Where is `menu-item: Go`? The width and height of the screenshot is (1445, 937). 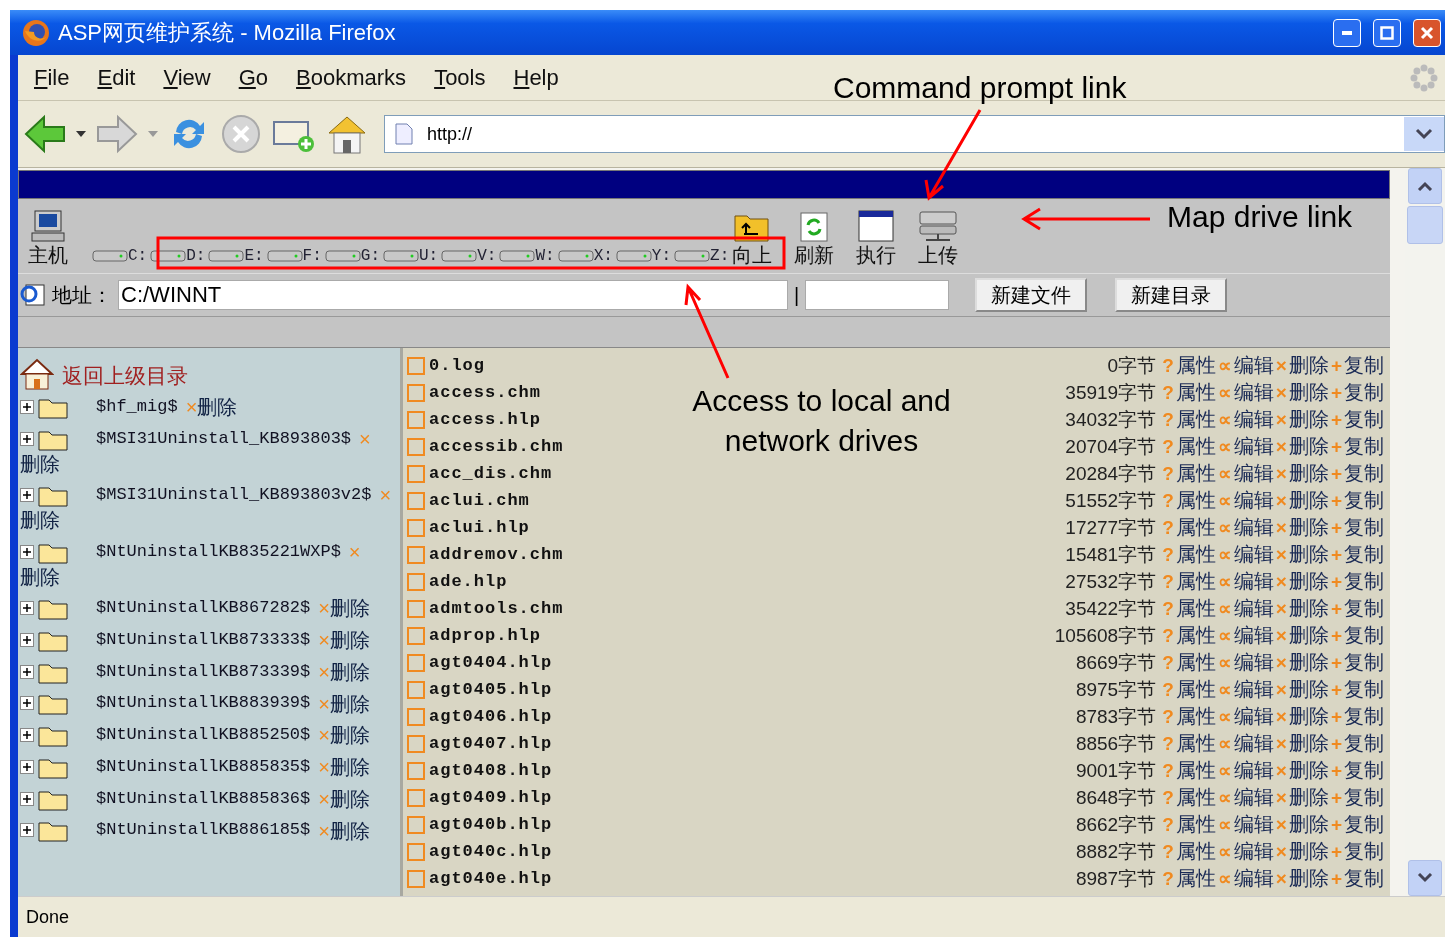
menu-item: Go is located at coordinates (253, 77).